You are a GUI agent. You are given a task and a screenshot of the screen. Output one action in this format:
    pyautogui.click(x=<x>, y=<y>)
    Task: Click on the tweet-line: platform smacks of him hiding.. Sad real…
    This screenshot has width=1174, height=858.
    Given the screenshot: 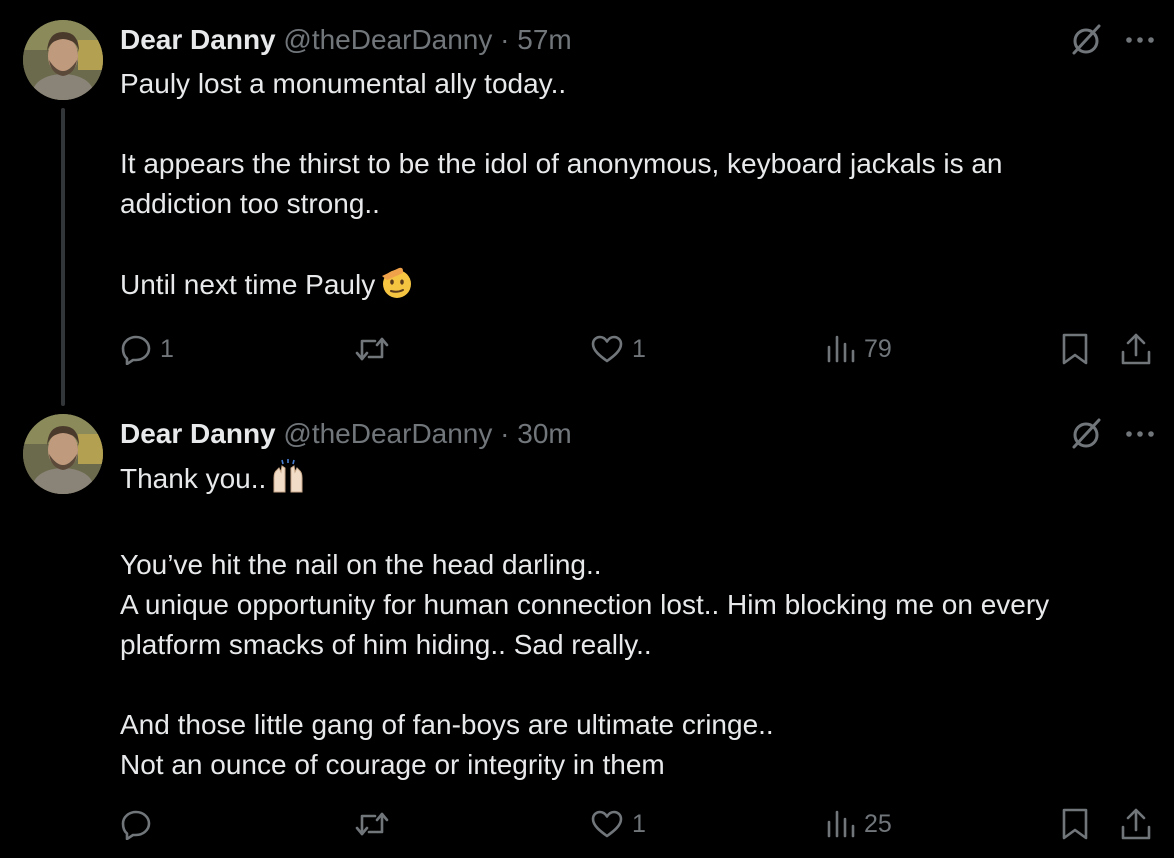 What is the action you would take?
    pyautogui.click(x=386, y=644)
    